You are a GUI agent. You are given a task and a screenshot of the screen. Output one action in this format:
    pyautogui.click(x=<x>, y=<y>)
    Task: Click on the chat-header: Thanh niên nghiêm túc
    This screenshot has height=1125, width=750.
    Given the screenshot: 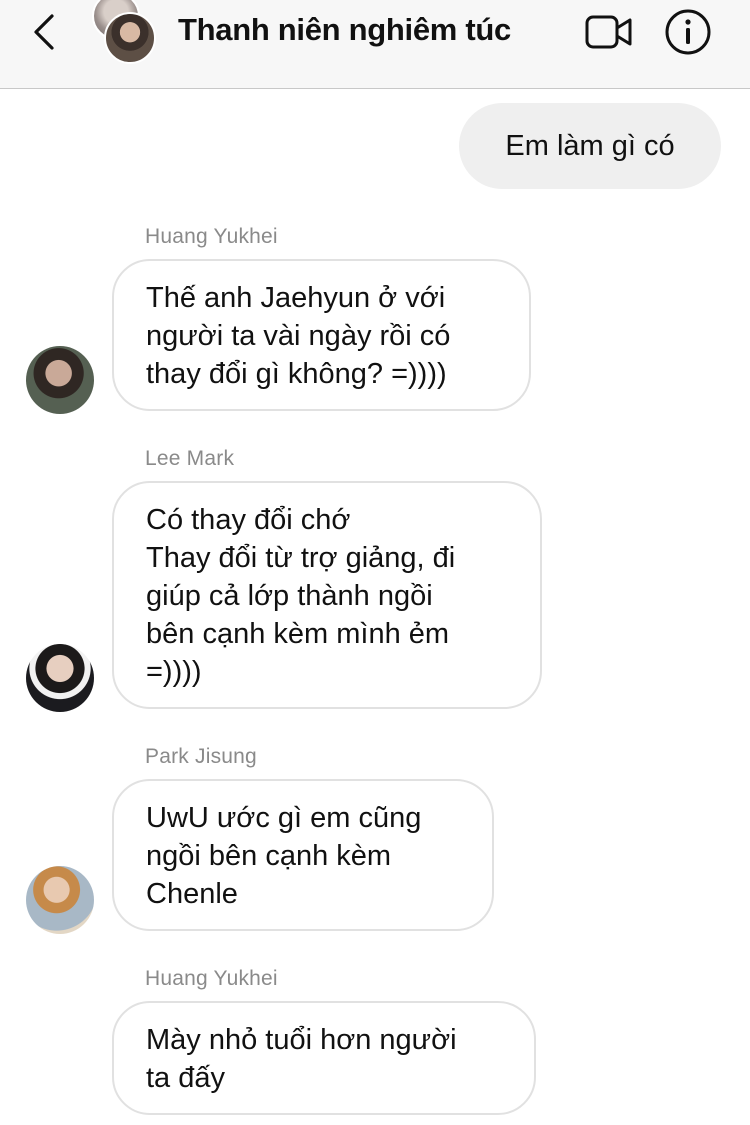 What is the action you would take?
    pyautogui.click(x=375, y=44)
    